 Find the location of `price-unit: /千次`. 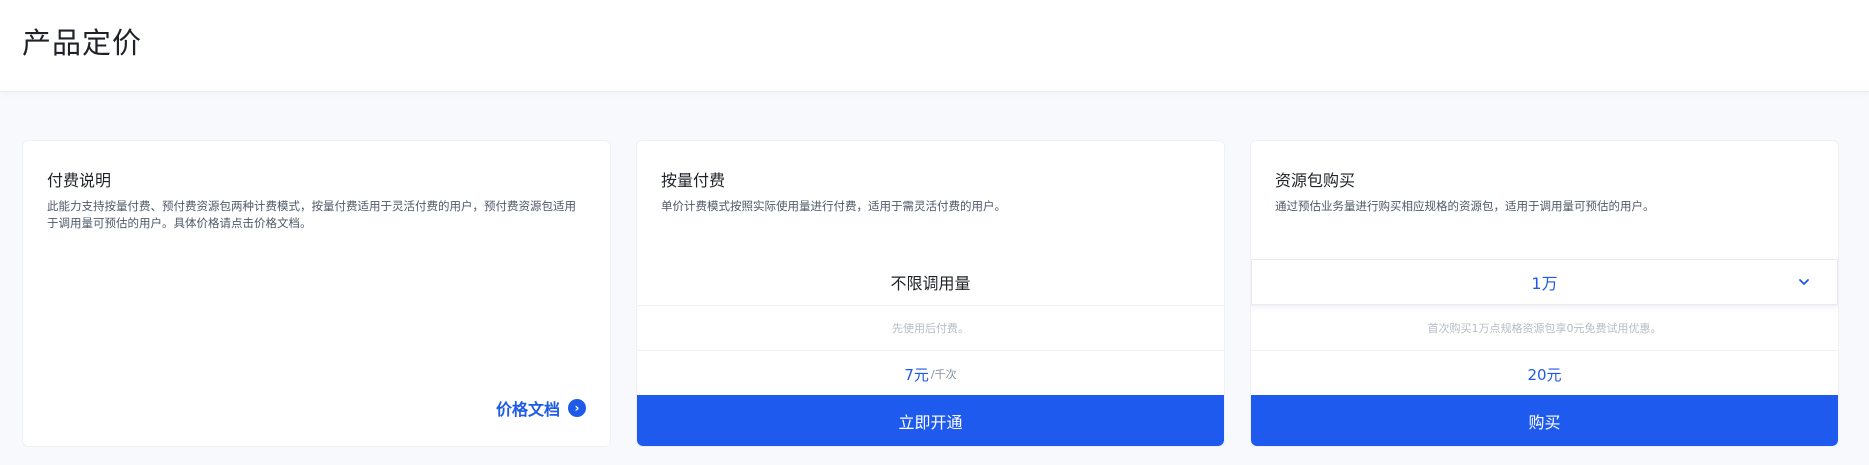

price-unit: /千次 is located at coordinates (943, 374).